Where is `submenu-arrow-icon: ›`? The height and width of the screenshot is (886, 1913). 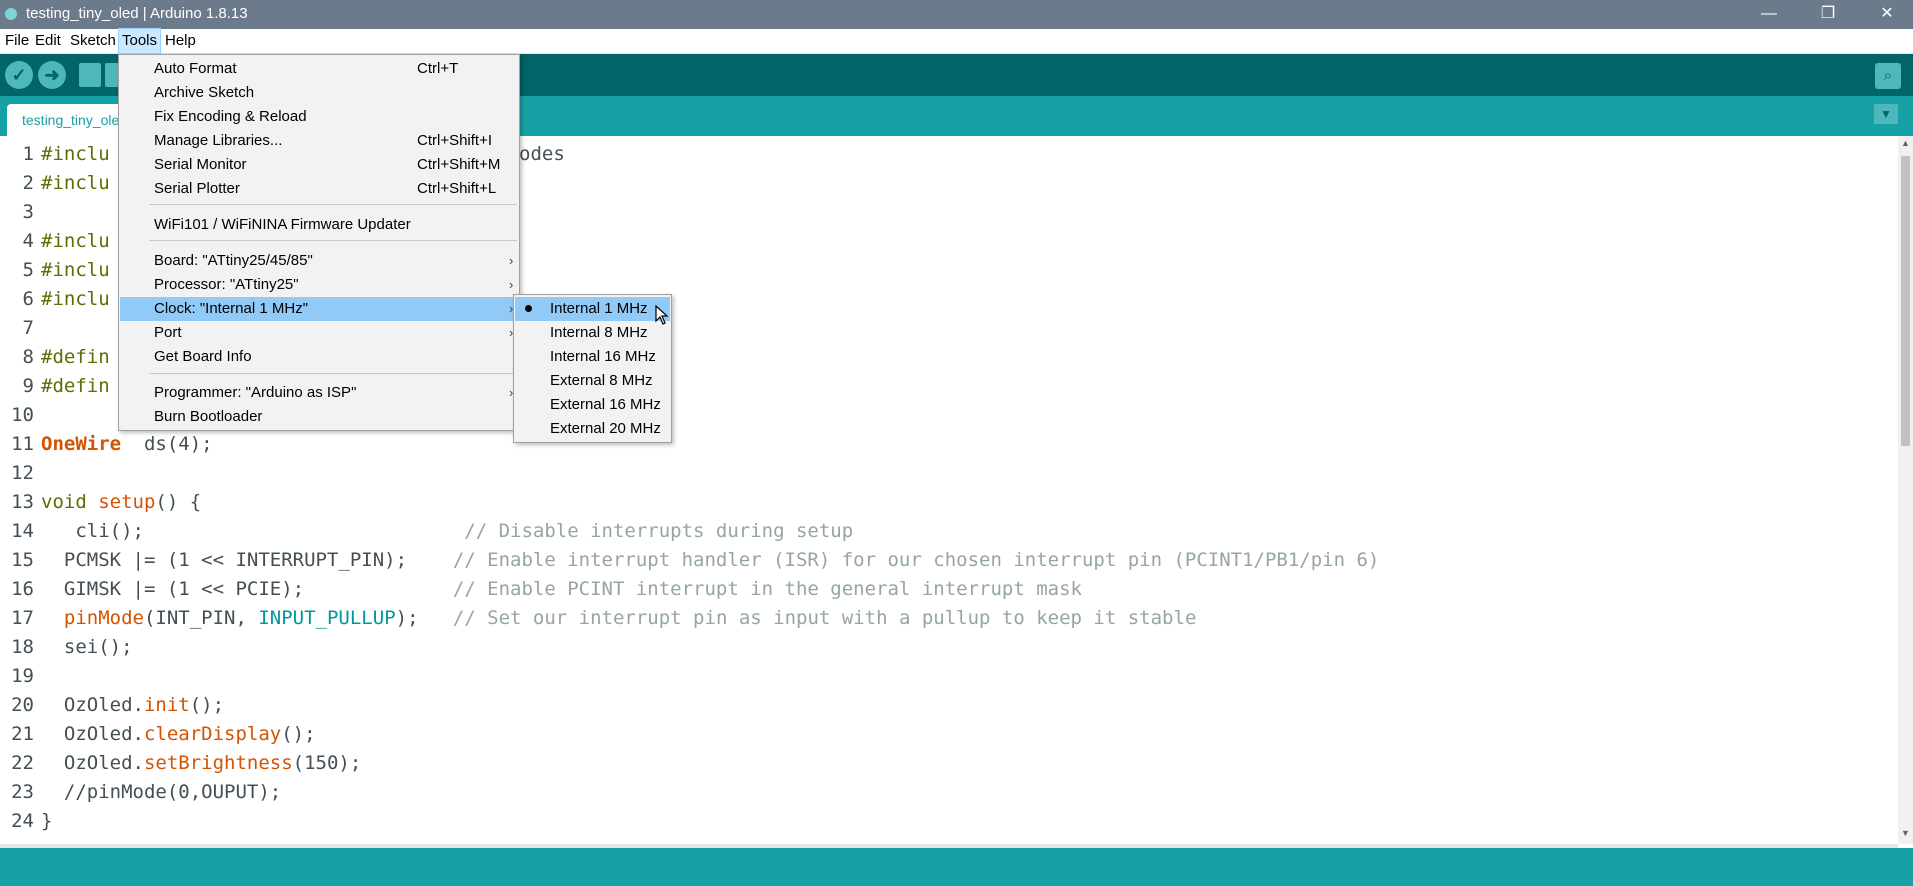
submenu-arrow-icon: › is located at coordinates (511, 260).